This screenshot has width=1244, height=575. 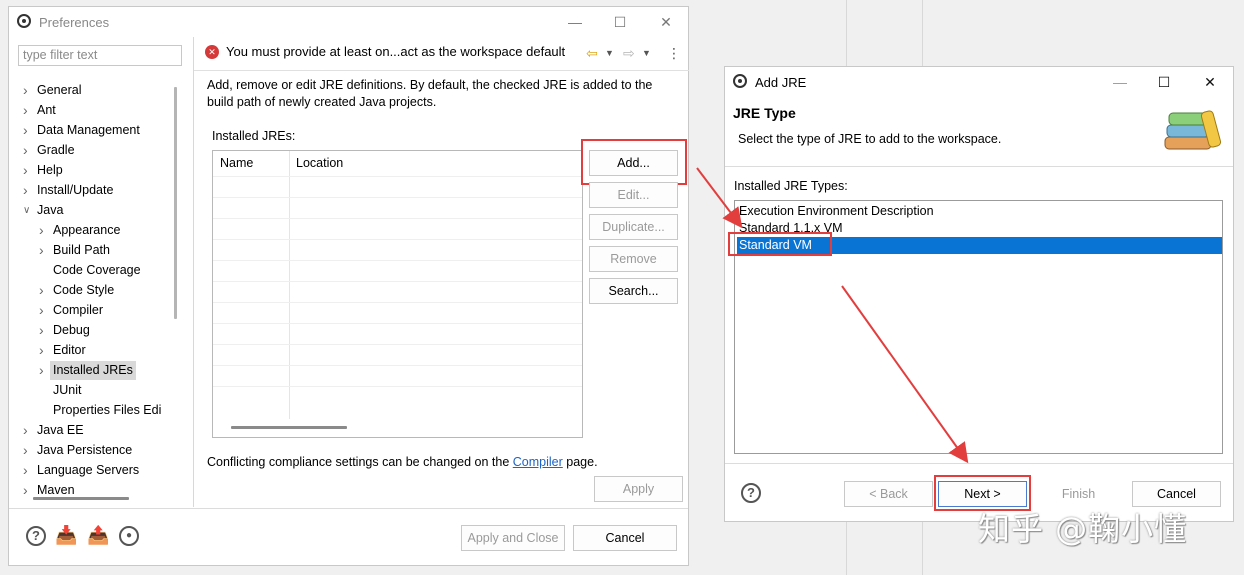 What do you see at coordinates (832, 315) in the screenshot?
I see `annotation-arrows` at bounding box center [832, 315].